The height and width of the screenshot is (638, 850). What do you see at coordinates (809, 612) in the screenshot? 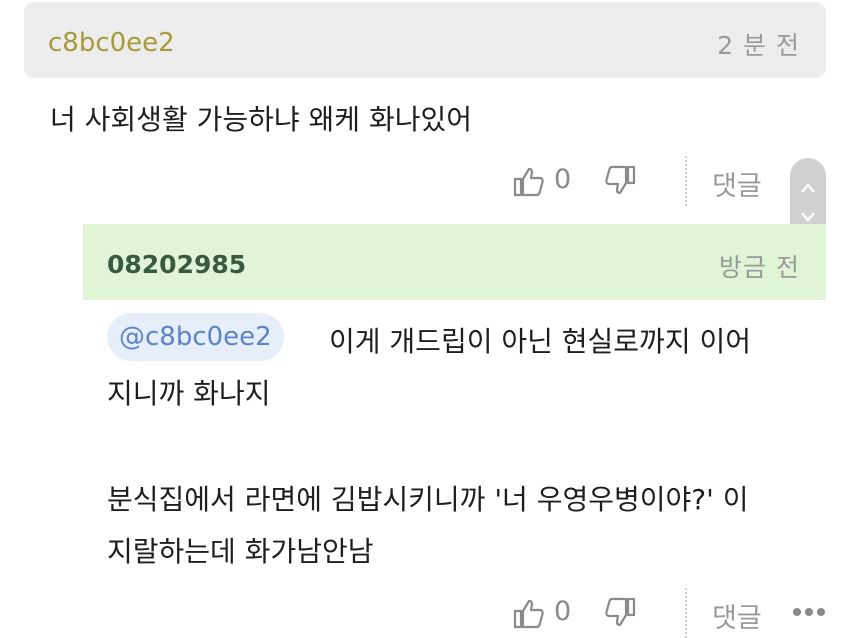
I see `more-dots-icon` at bounding box center [809, 612].